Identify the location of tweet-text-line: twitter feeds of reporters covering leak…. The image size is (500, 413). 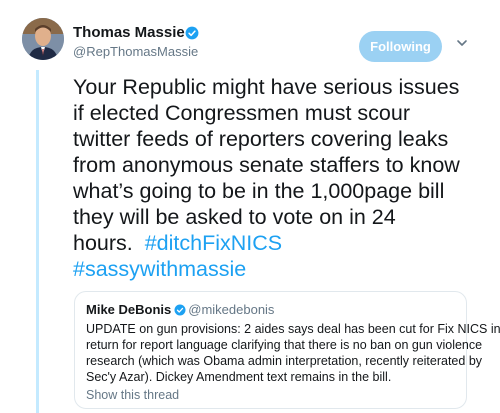
(261, 139).